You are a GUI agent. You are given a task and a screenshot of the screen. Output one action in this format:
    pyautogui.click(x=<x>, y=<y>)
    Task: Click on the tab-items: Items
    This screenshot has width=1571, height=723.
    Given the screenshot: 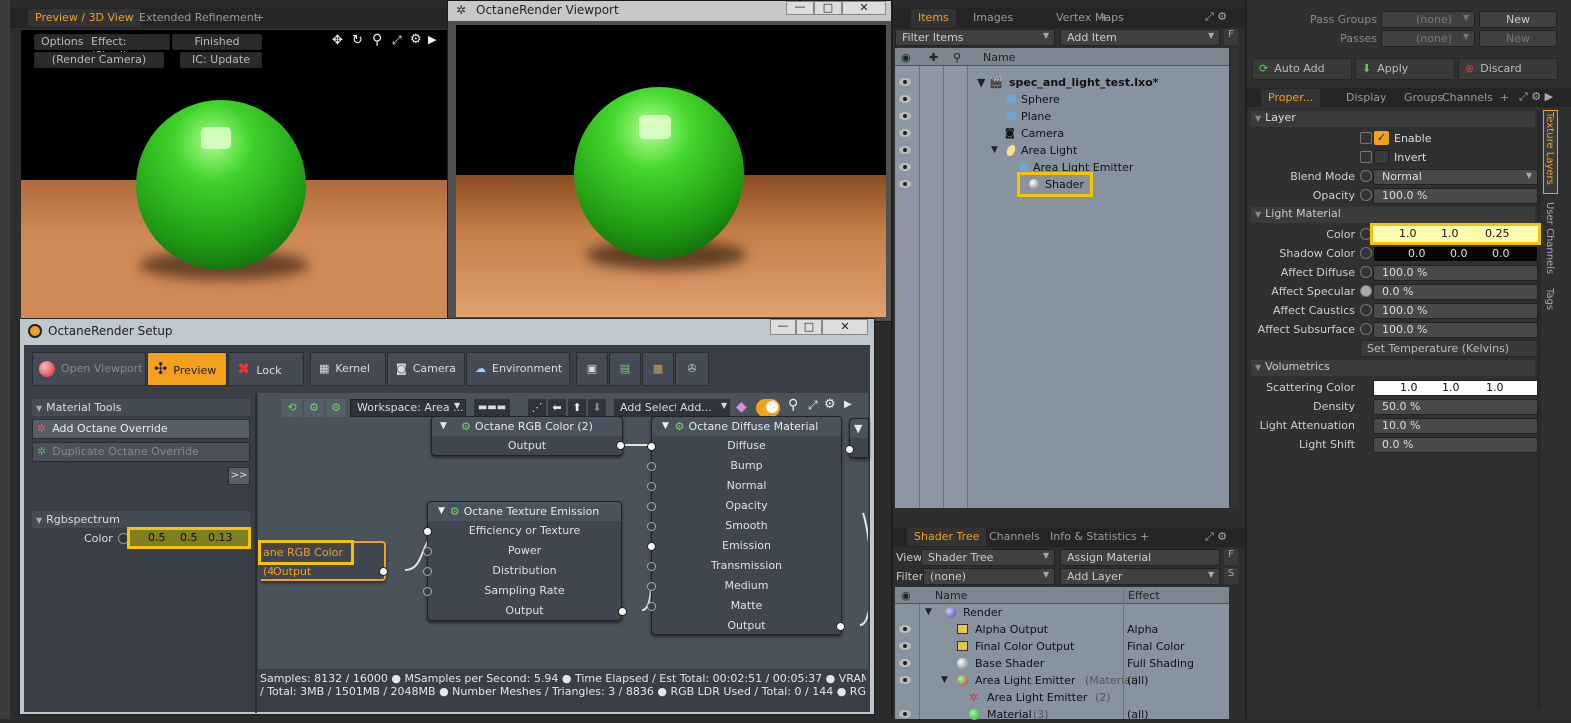 What is the action you would take?
    pyautogui.click(x=933, y=18)
    